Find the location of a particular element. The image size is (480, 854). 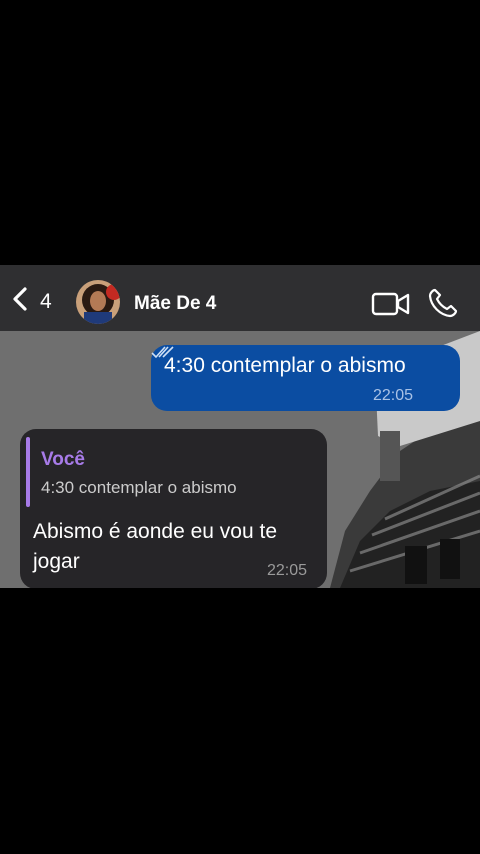

chevron-left-icon is located at coordinates (21, 299).